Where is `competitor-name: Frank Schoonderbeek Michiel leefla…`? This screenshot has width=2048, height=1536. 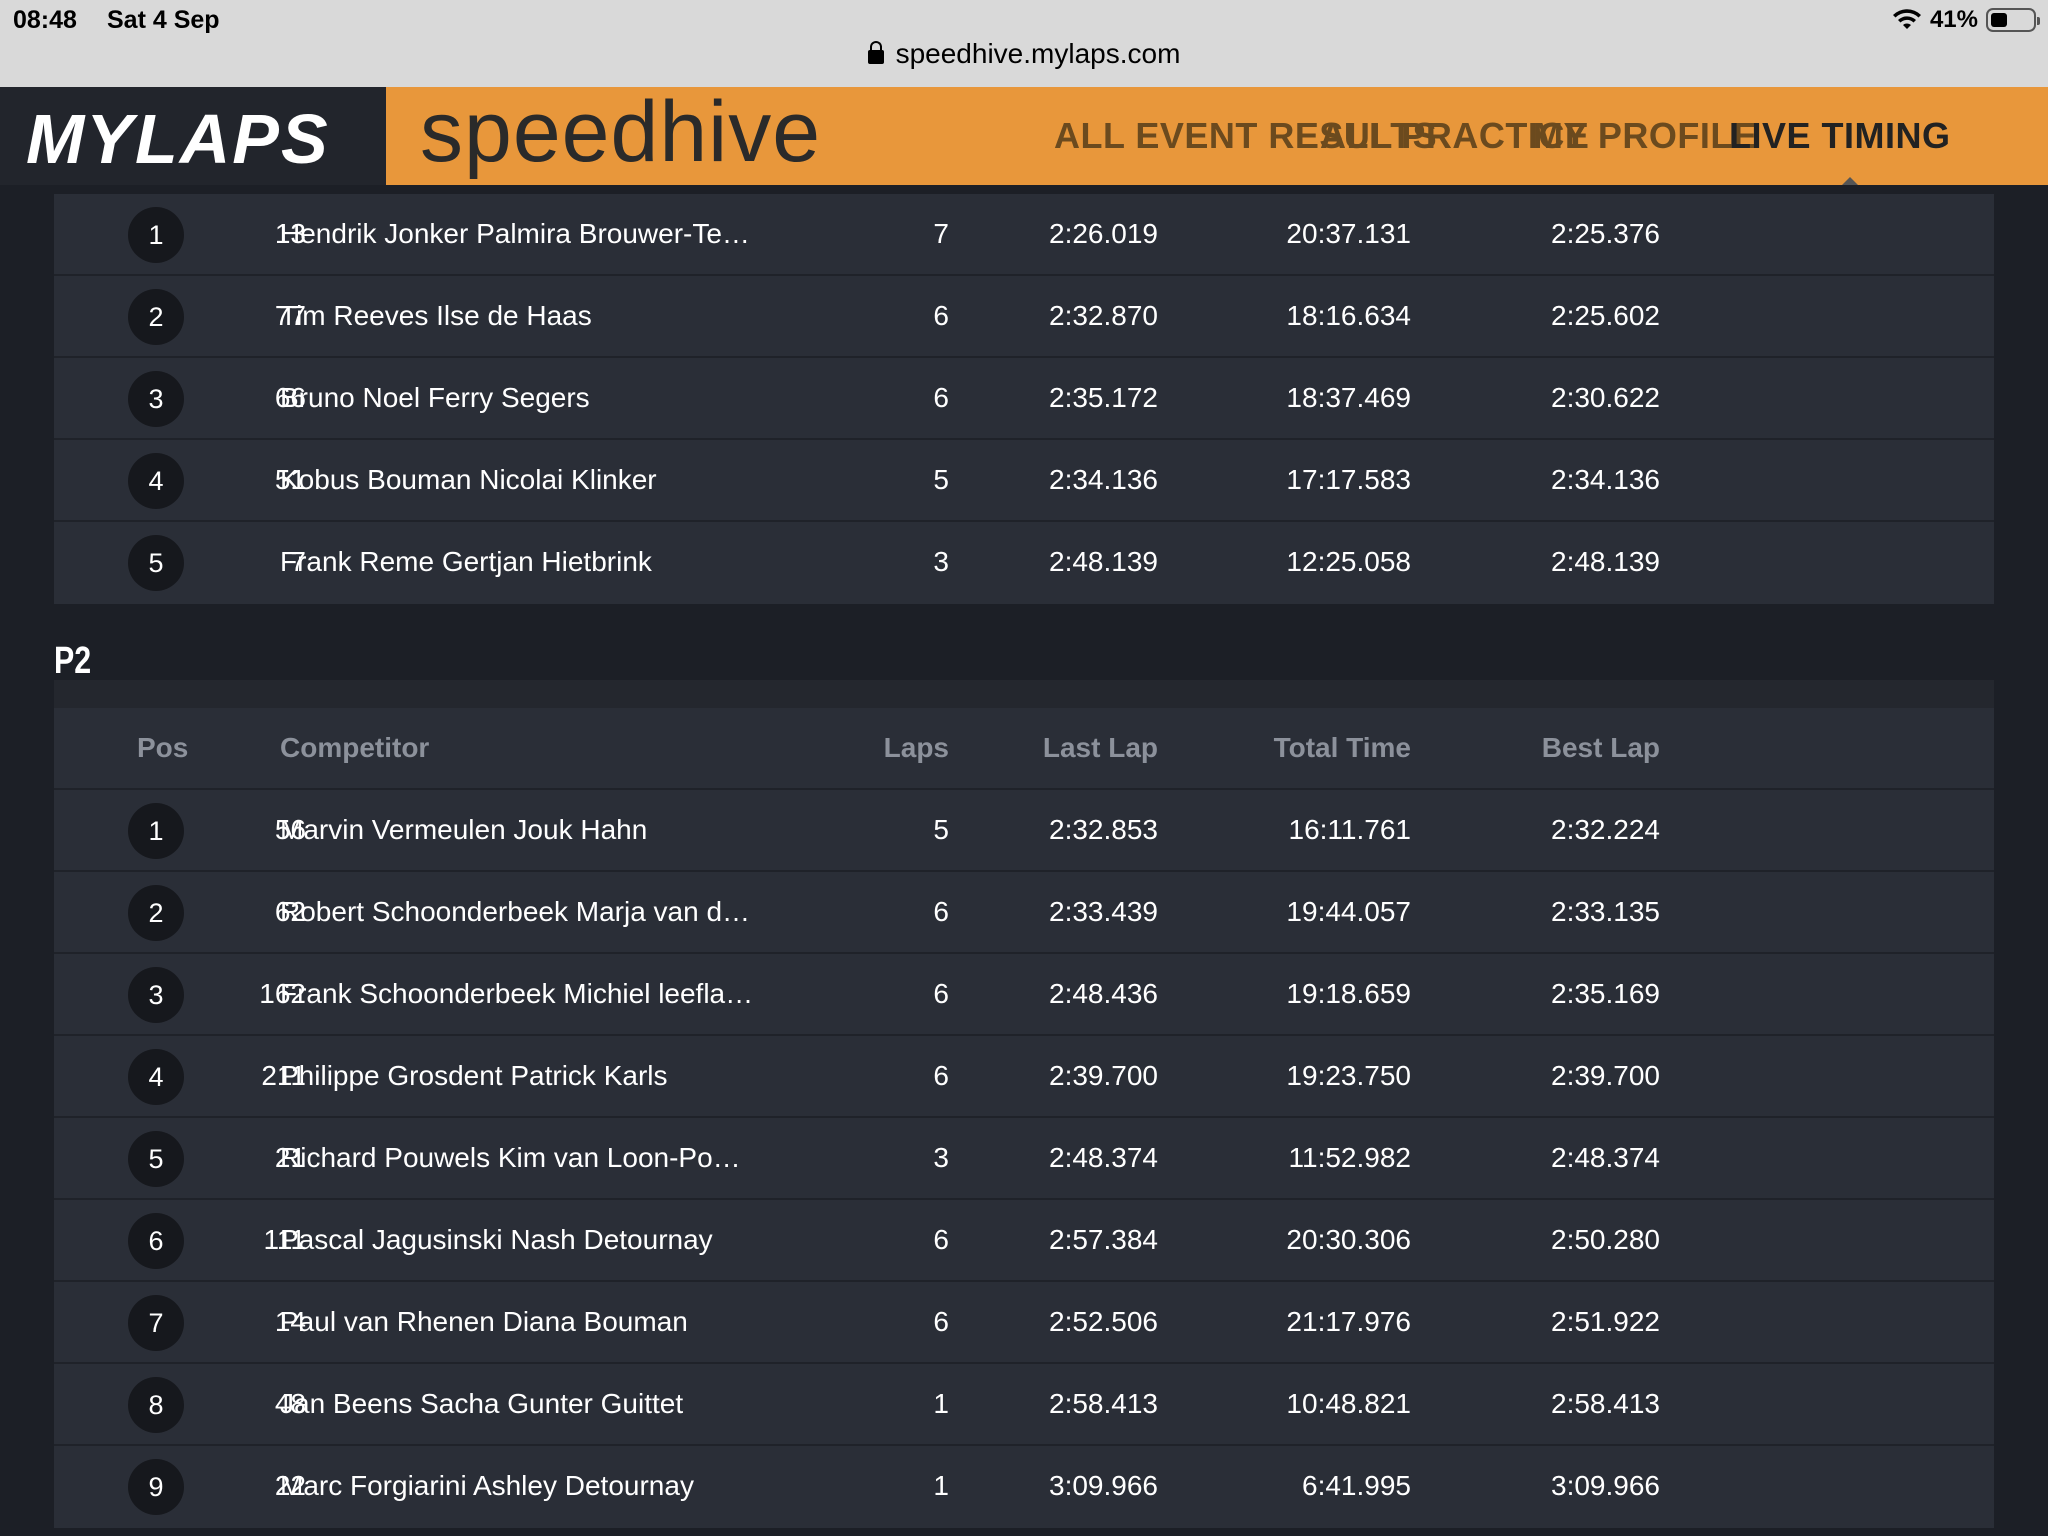
competitor-name: Frank Schoonderbeek Michiel leefla… is located at coordinates (550, 994).